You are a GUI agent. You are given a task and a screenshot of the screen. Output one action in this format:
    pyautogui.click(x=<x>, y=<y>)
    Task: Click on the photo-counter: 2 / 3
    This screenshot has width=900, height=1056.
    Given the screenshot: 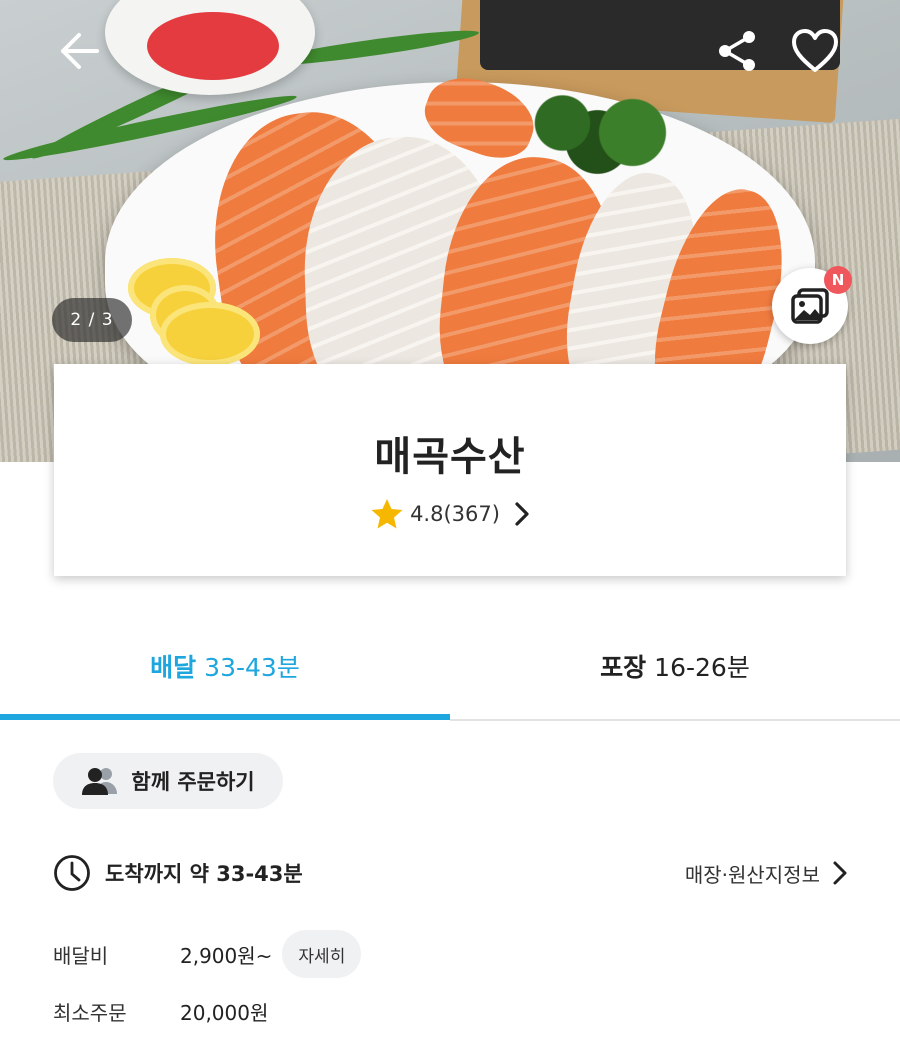 What is the action you would take?
    pyautogui.click(x=92, y=320)
    